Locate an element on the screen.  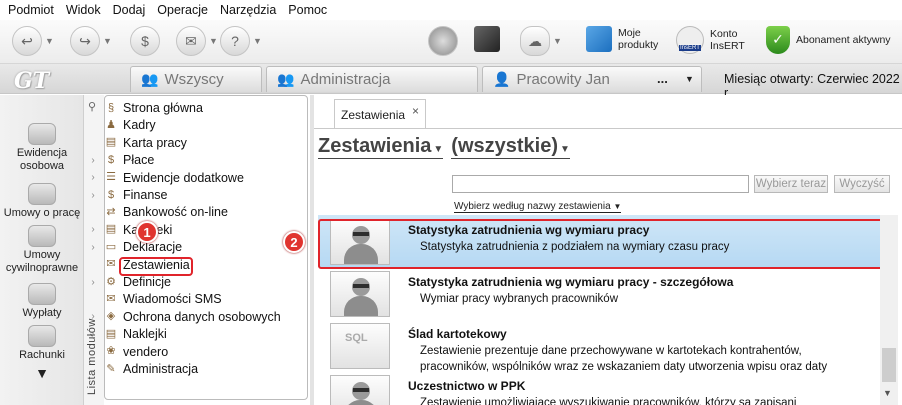
cube-button is located at coordinates (487, 39).